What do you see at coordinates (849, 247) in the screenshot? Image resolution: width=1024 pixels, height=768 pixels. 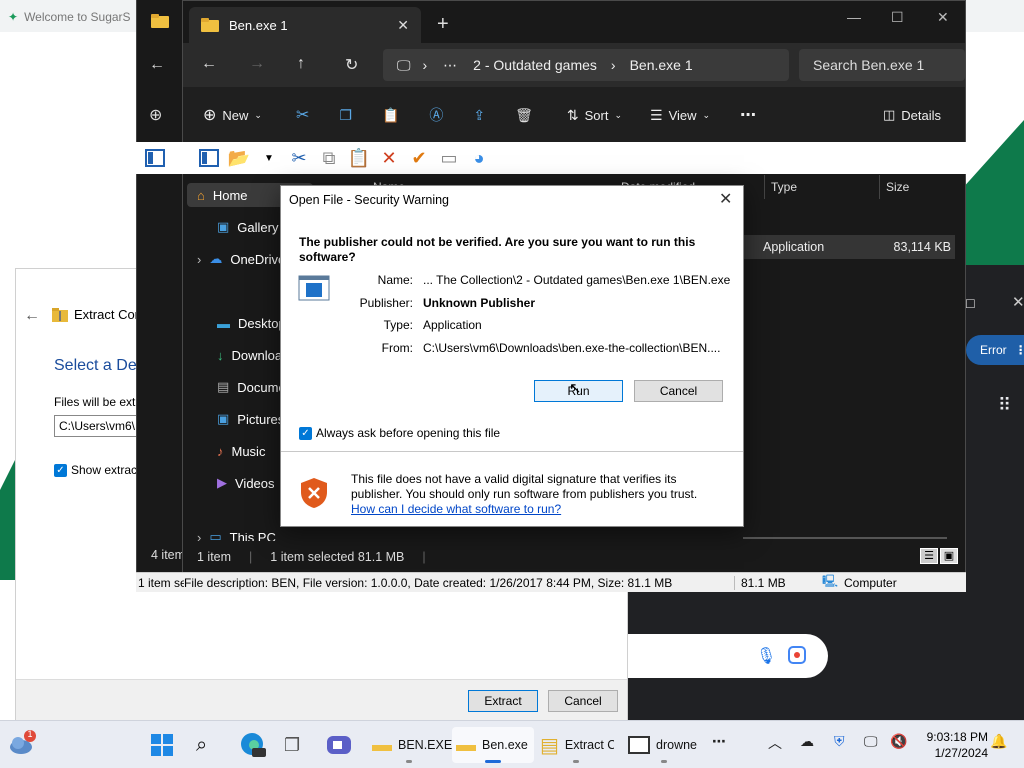 I see `file-row: Application 83,114 KB` at bounding box center [849, 247].